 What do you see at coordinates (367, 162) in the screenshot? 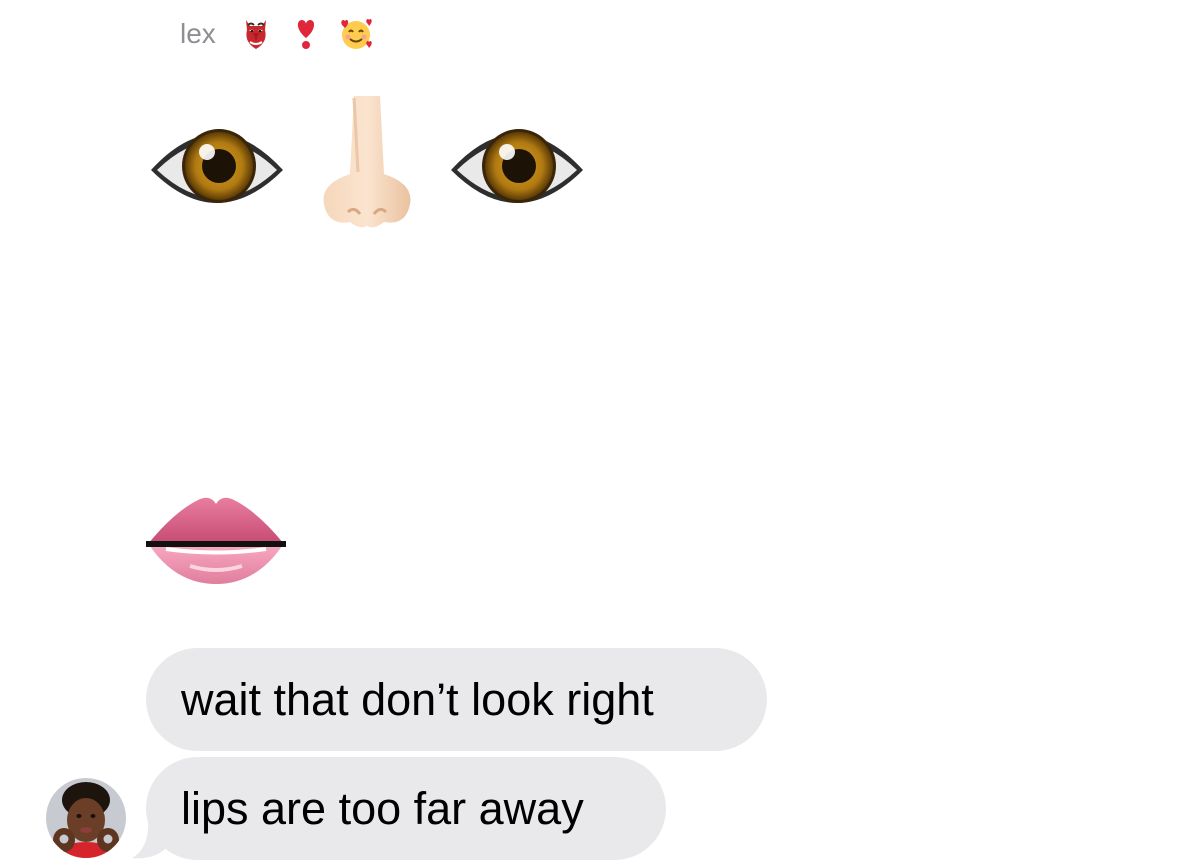
I see `nose-emoji` at bounding box center [367, 162].